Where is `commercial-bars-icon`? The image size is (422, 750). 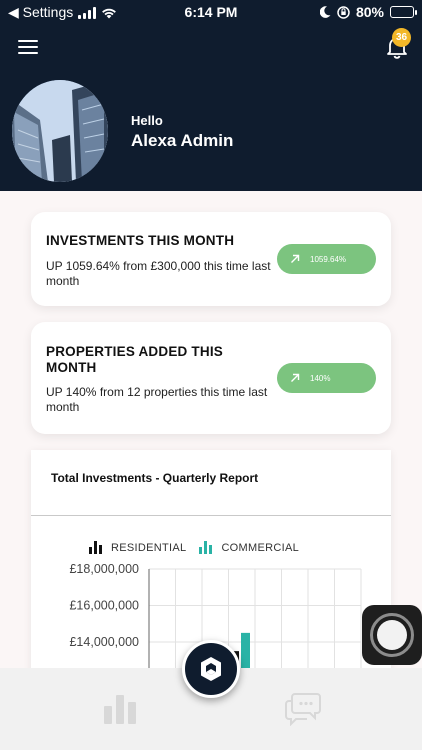
commercial-bars-icon is located at coordinates (206, 547).